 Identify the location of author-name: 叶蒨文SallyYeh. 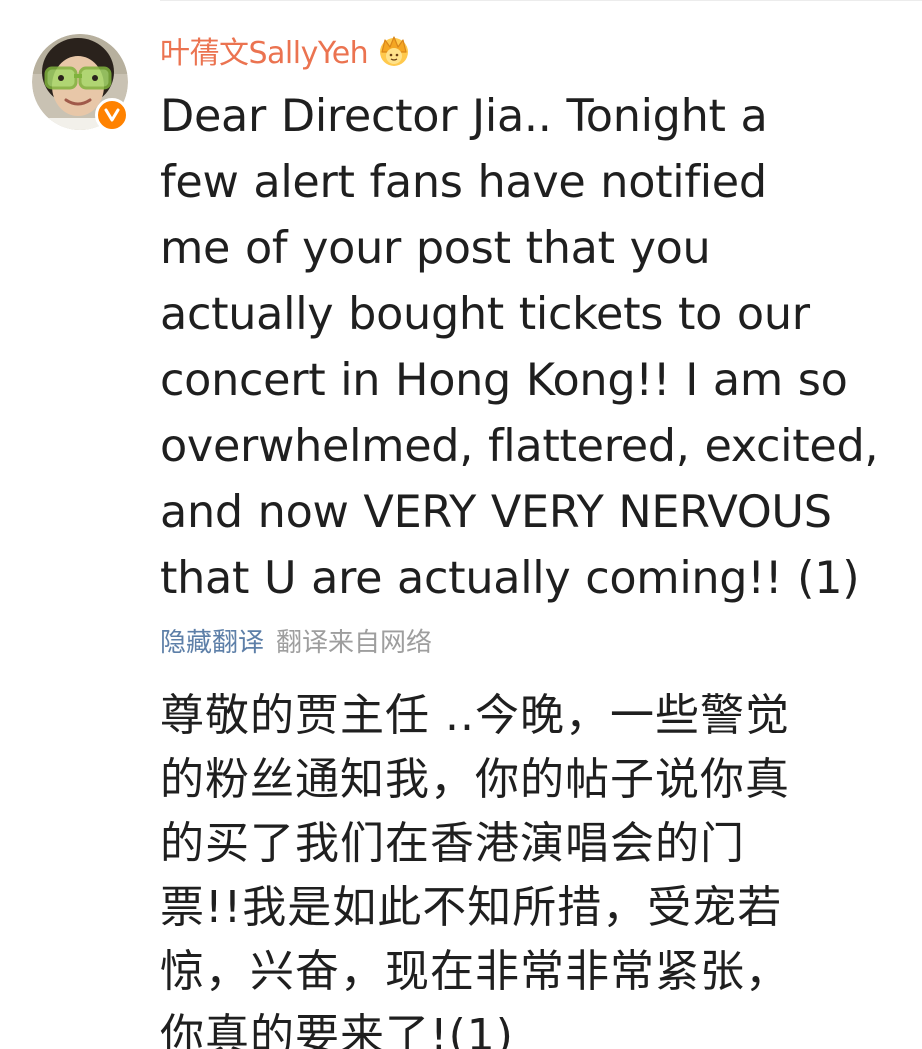
(264, 50).